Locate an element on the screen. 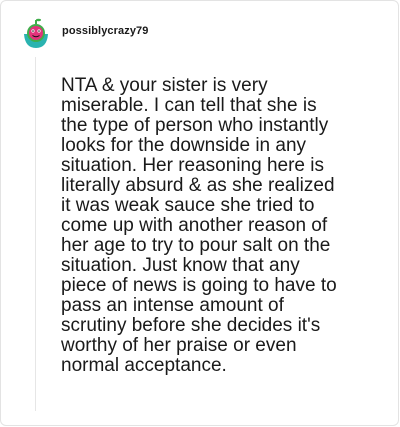  comment-line: her age to try to pour salt on the is located at coordinates (196, 245).